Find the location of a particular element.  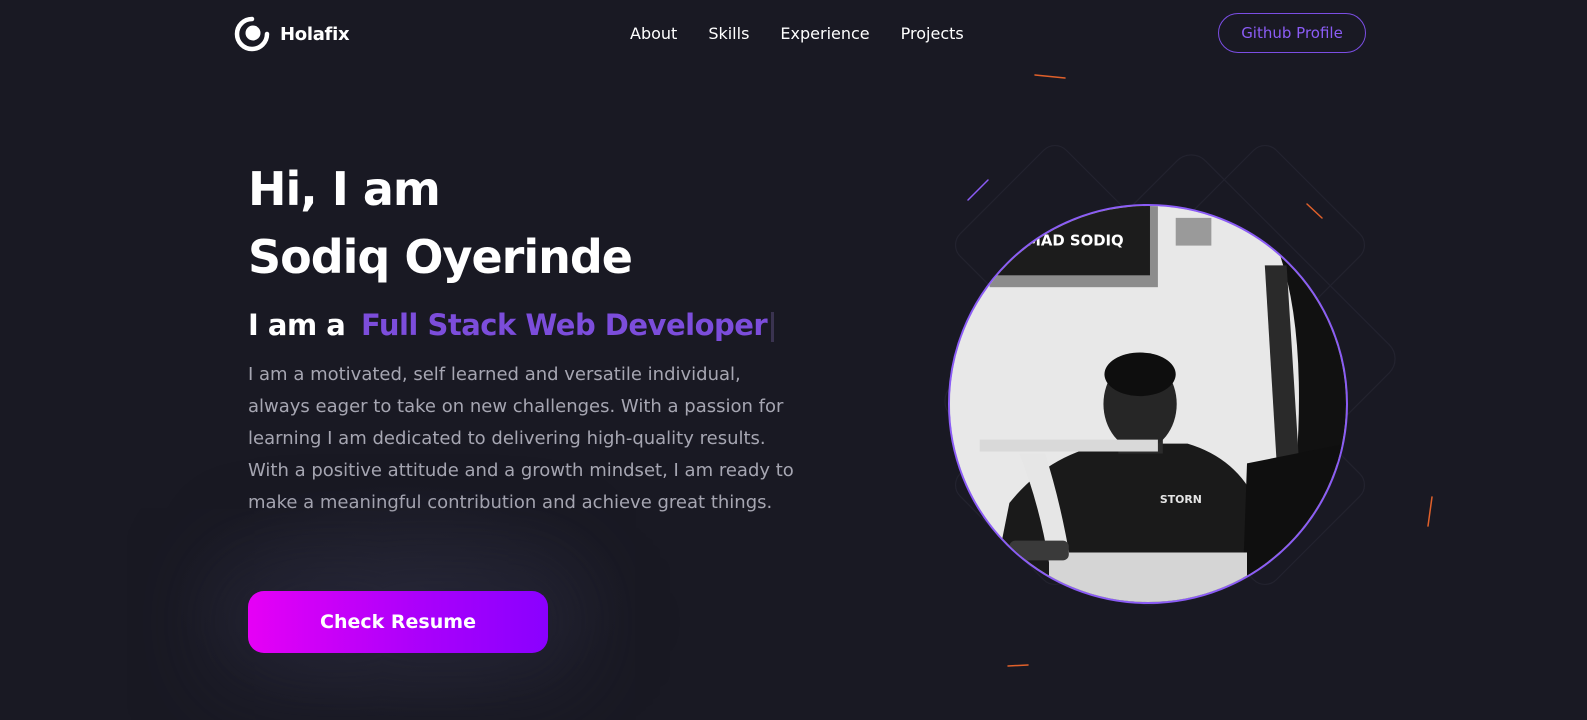

nav-item-about: About is located at coordinates (653, 34).